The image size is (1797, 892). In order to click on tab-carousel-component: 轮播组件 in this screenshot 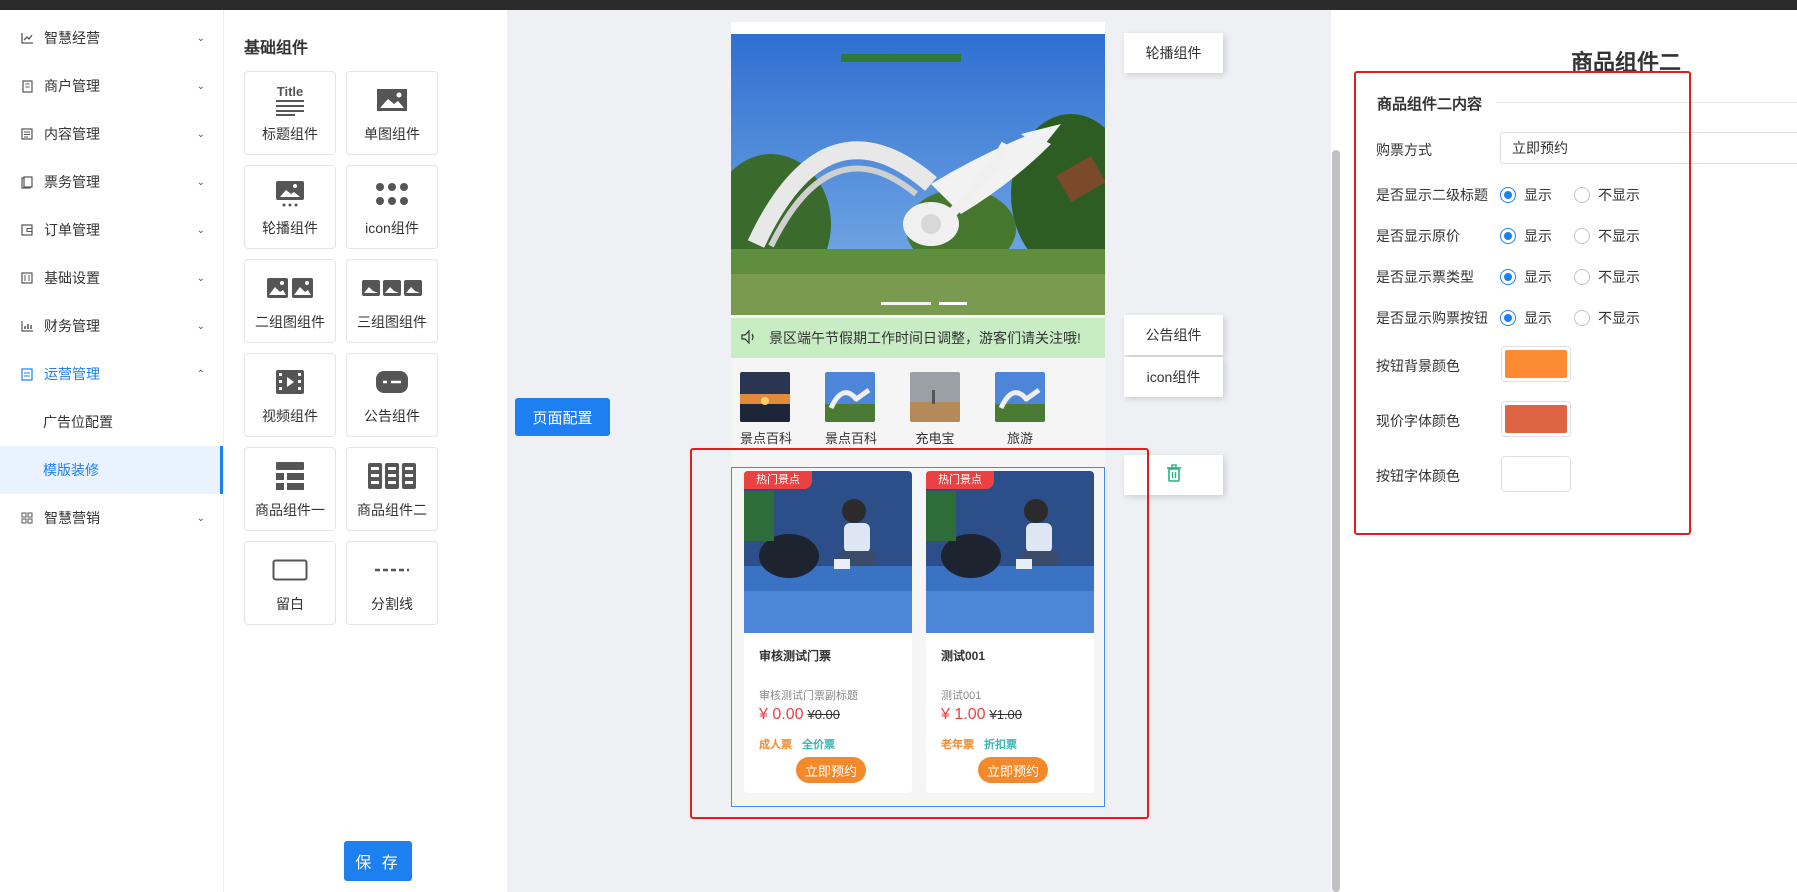, I will do `click(1173, 53)`.